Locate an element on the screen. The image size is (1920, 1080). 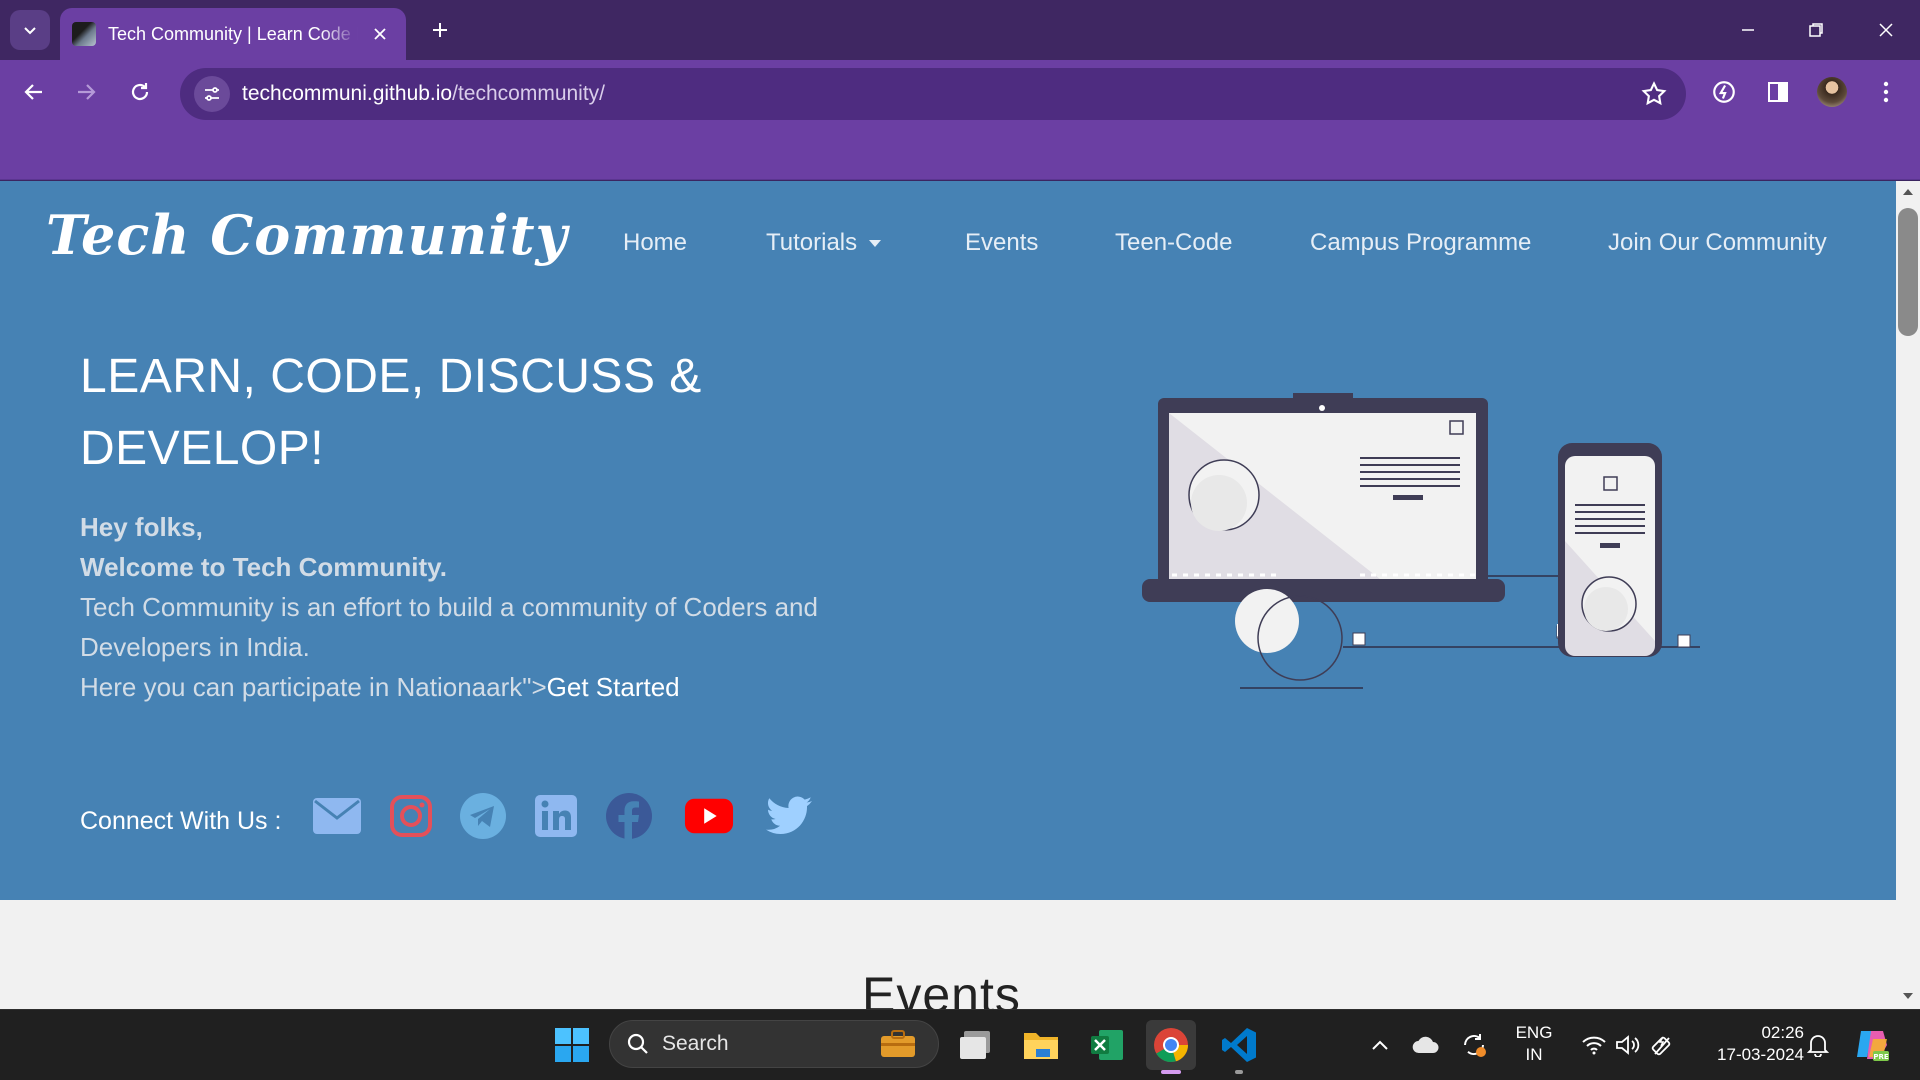
clock-time: 02:26 is located at coordinates (1782, 1032).